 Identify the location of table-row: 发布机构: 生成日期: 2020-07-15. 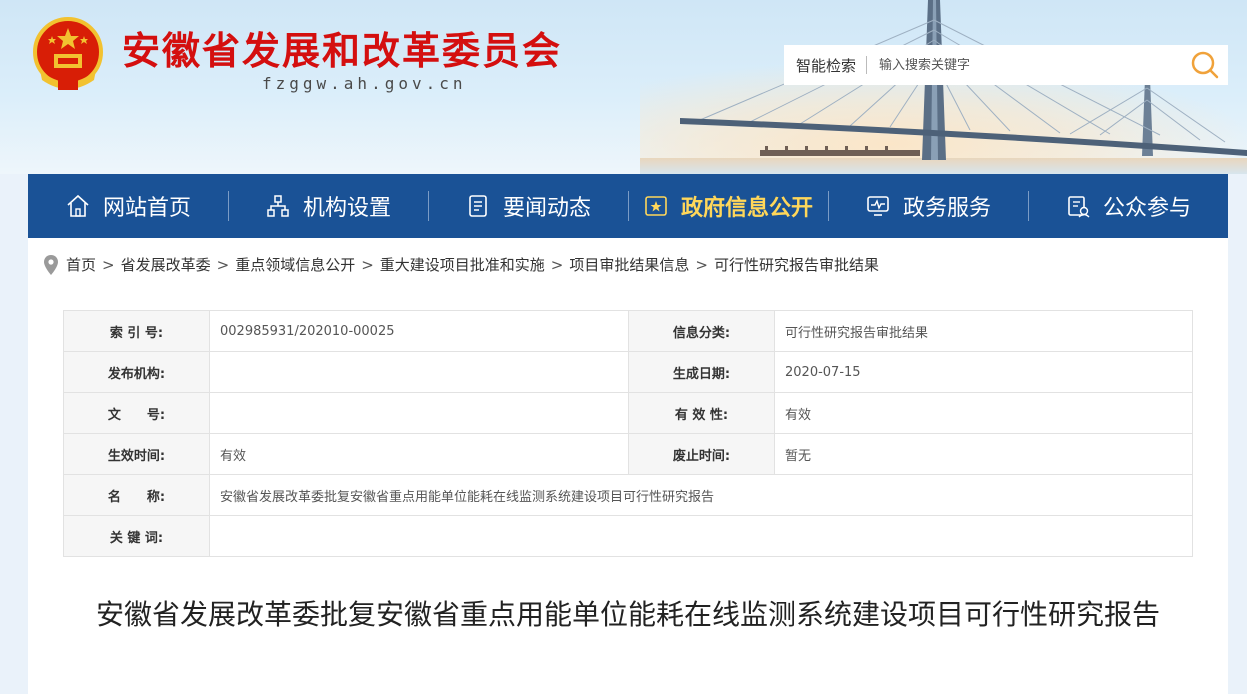
(628, 372).